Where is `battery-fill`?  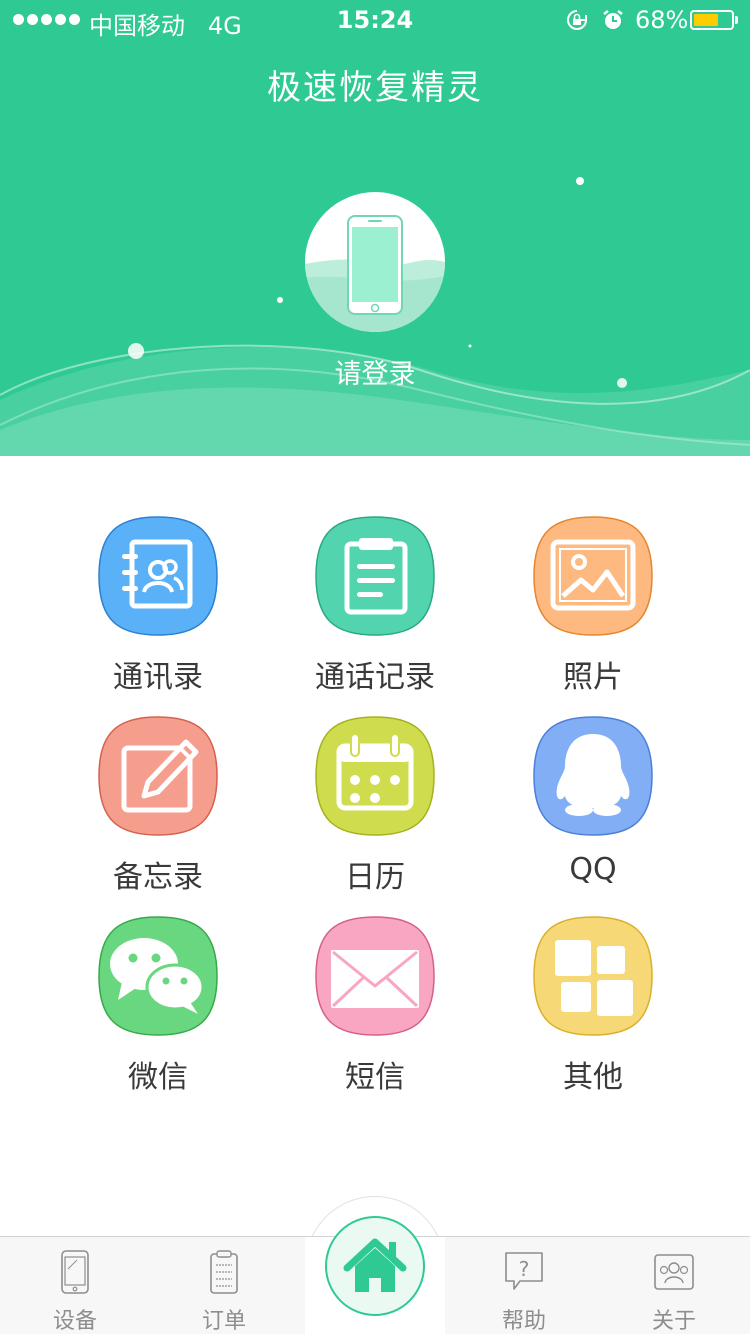
battery-fill is located at coordinates (706, 20).